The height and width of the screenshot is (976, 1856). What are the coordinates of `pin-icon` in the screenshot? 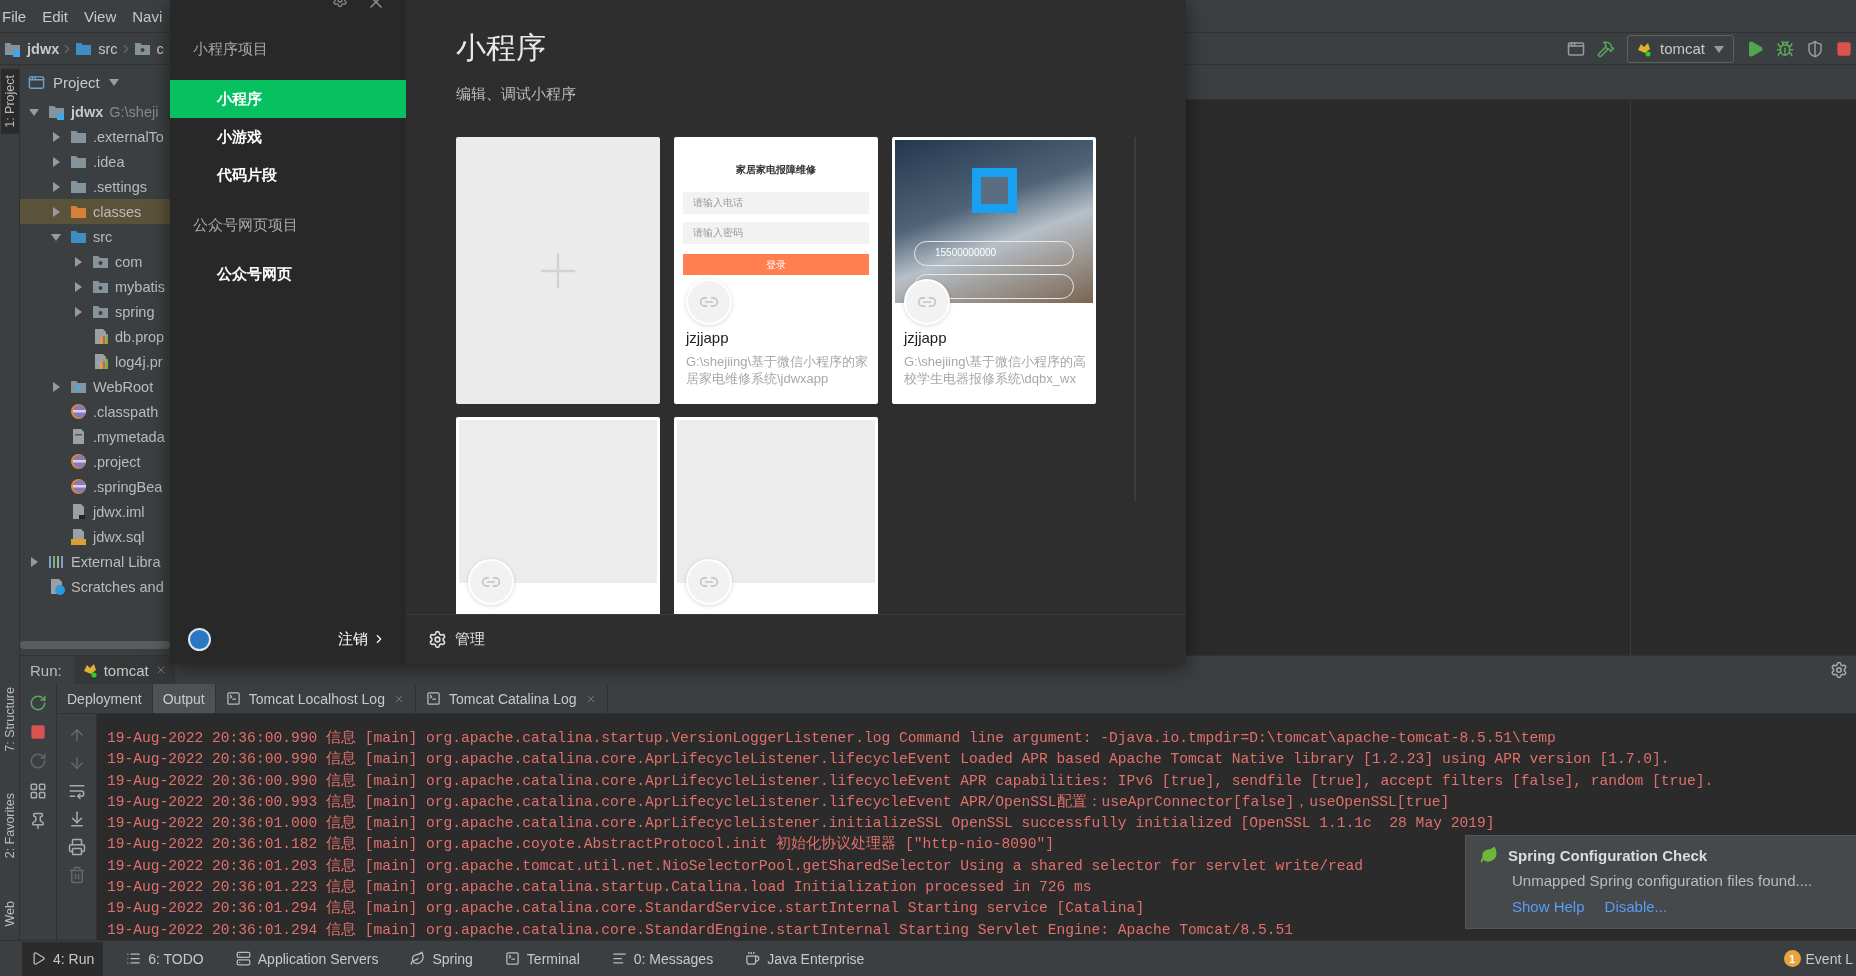 It's located at (38, 821).